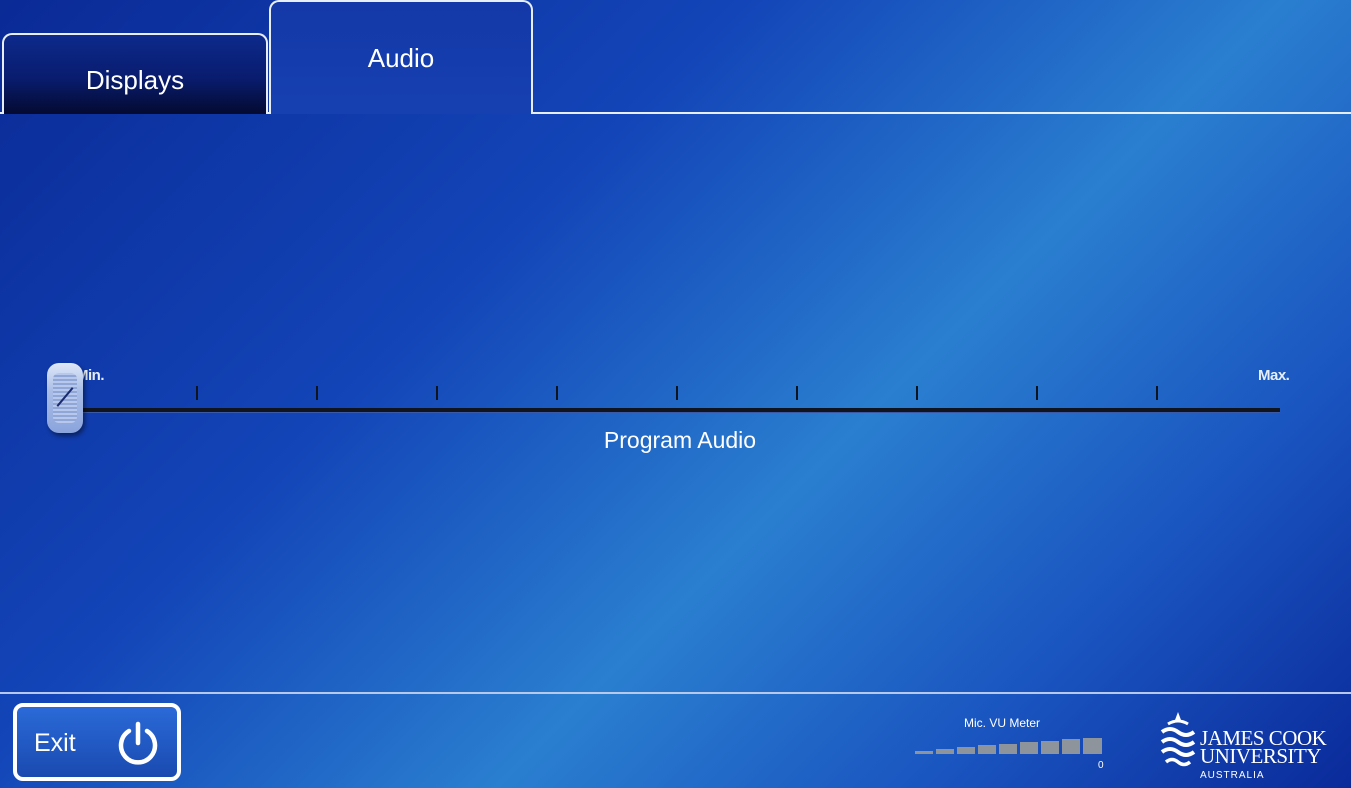 The height and width of the screenshot is (788, 1351). I want to click on exit-button: Exit, so click(97, 742).